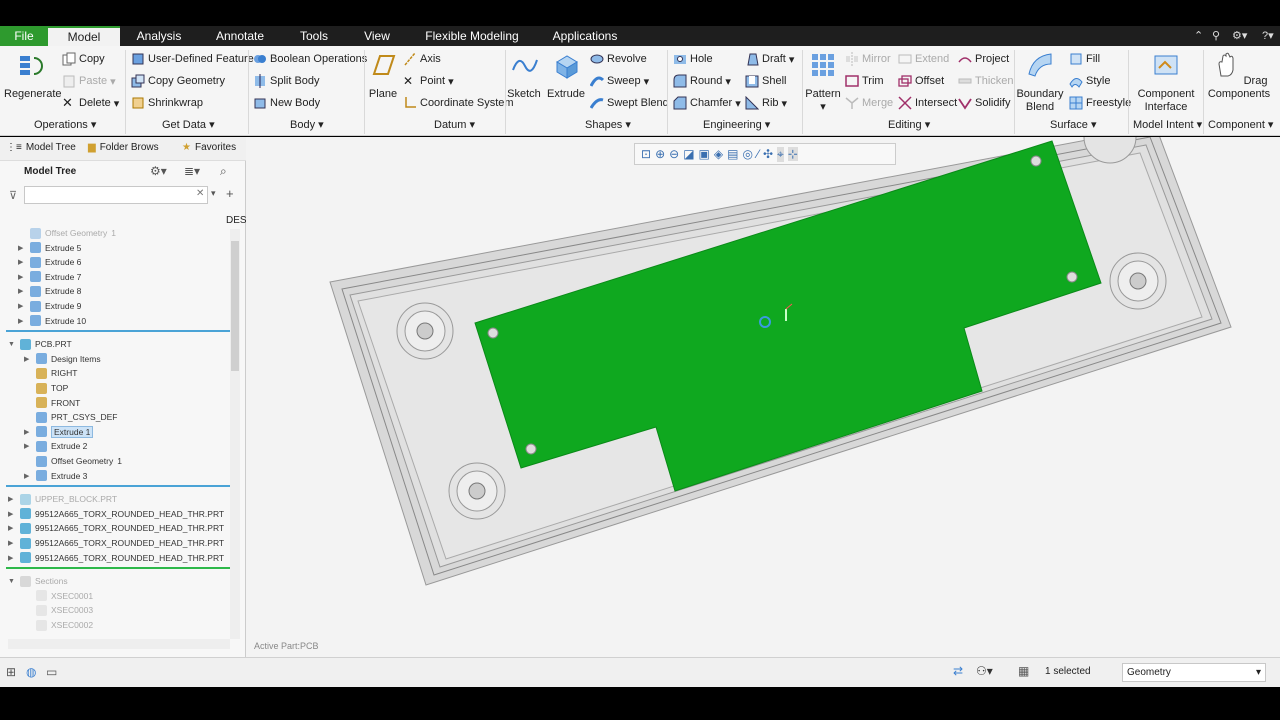  Describe the element at coordinates (608, 124) in the screenshot. I see `group-shapes: Shapes ▾` at that location.